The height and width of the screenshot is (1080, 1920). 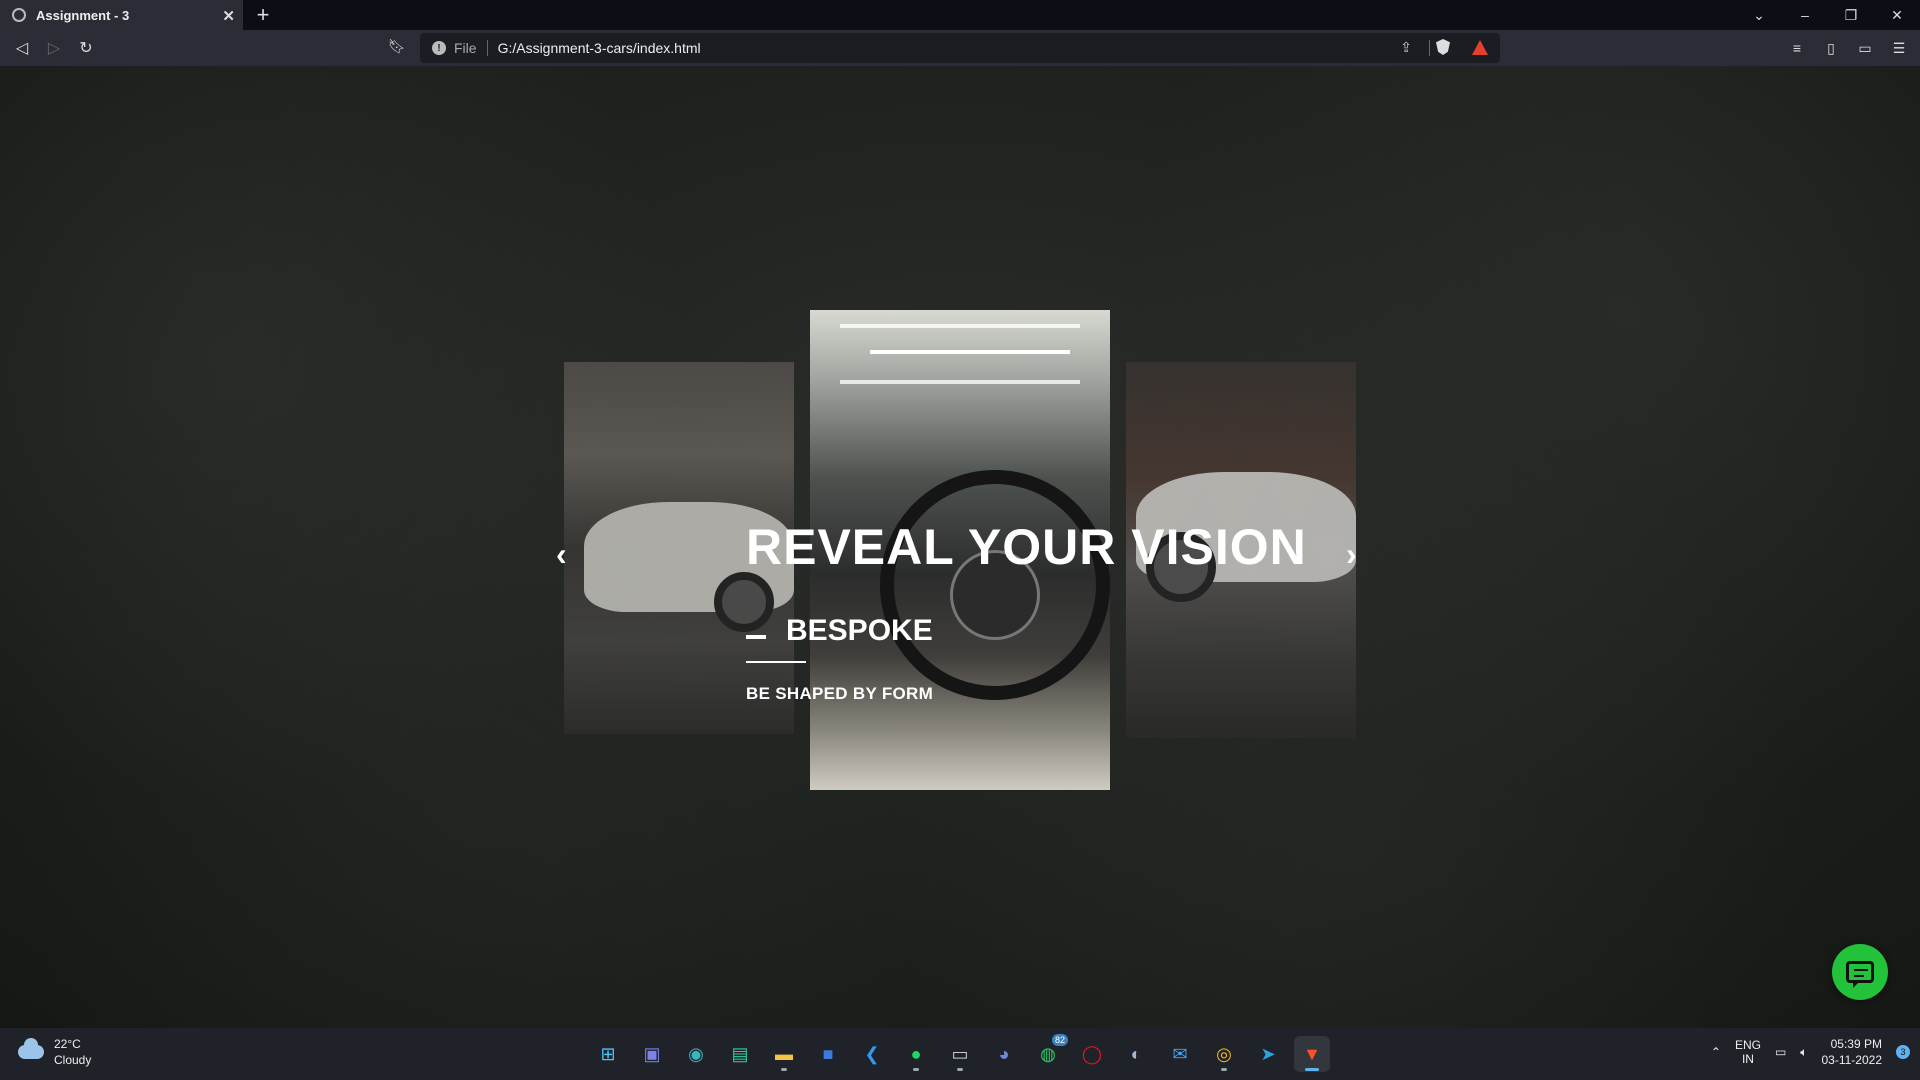 I want to click on hero-tagline: BE SHAPED BY FORM, so click(x=840, y=693).